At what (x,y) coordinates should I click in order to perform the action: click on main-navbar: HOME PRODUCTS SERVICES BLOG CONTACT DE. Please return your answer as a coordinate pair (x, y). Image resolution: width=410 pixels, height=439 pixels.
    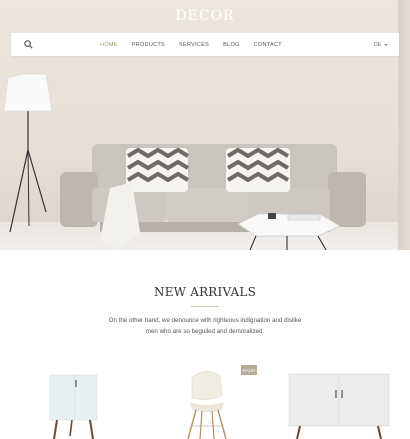
    Looking at the image, I should click on (205, 44).